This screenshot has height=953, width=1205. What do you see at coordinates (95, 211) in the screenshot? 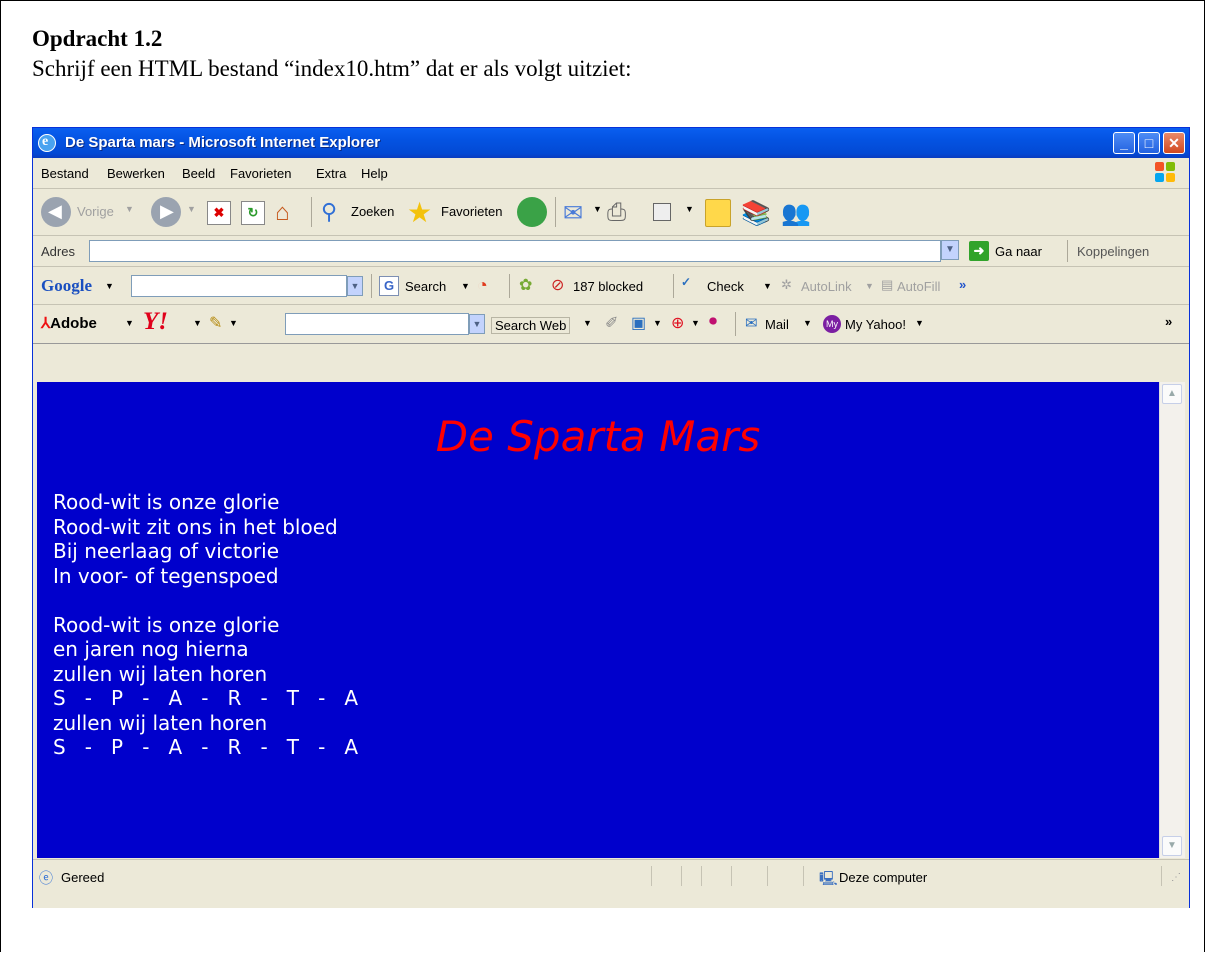
I see `back-button-label: Vorige` at bounding box center [95, 211].